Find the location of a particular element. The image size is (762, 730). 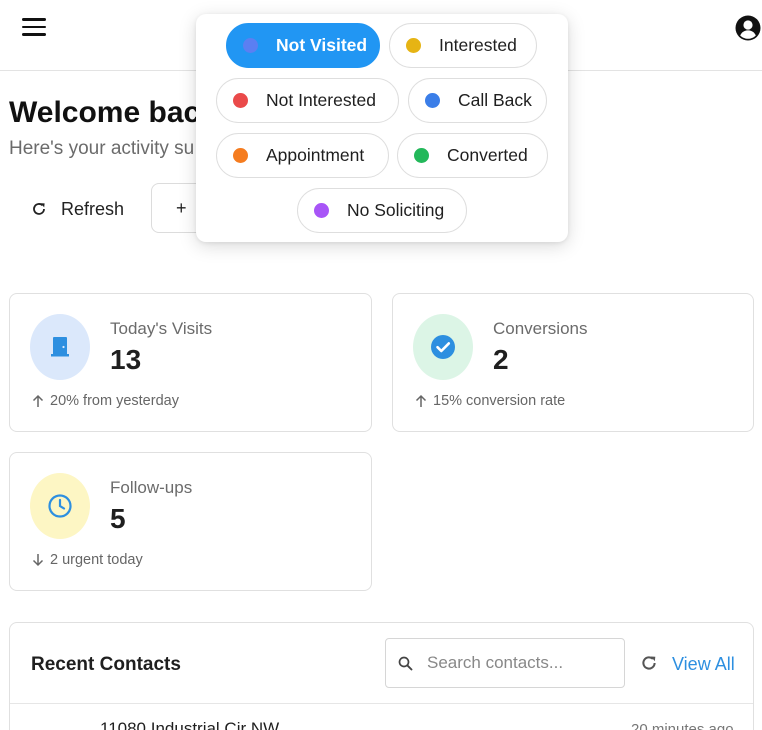

search-contacts-box is located at coordinates (505, 663).